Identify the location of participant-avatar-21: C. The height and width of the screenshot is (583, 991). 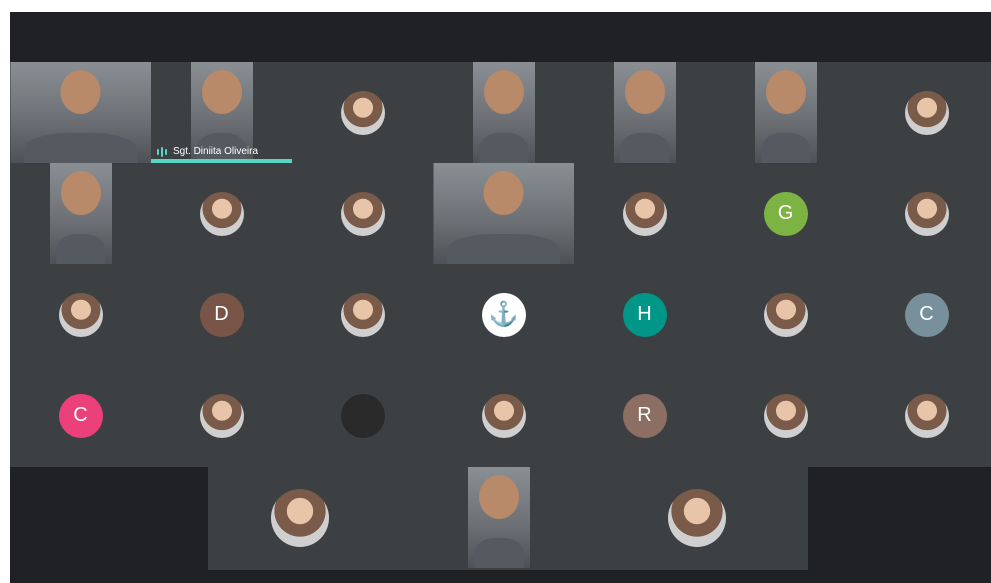
(926, 314).